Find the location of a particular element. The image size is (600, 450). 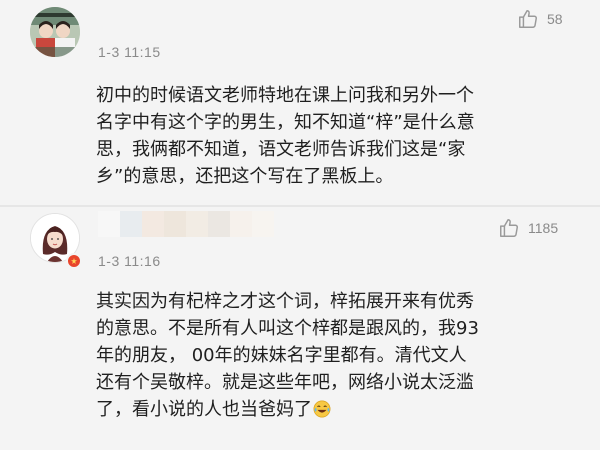

comment-line: 乡”的意思，还把这个写在了黑板上。 is located at coordinates (245, 176).